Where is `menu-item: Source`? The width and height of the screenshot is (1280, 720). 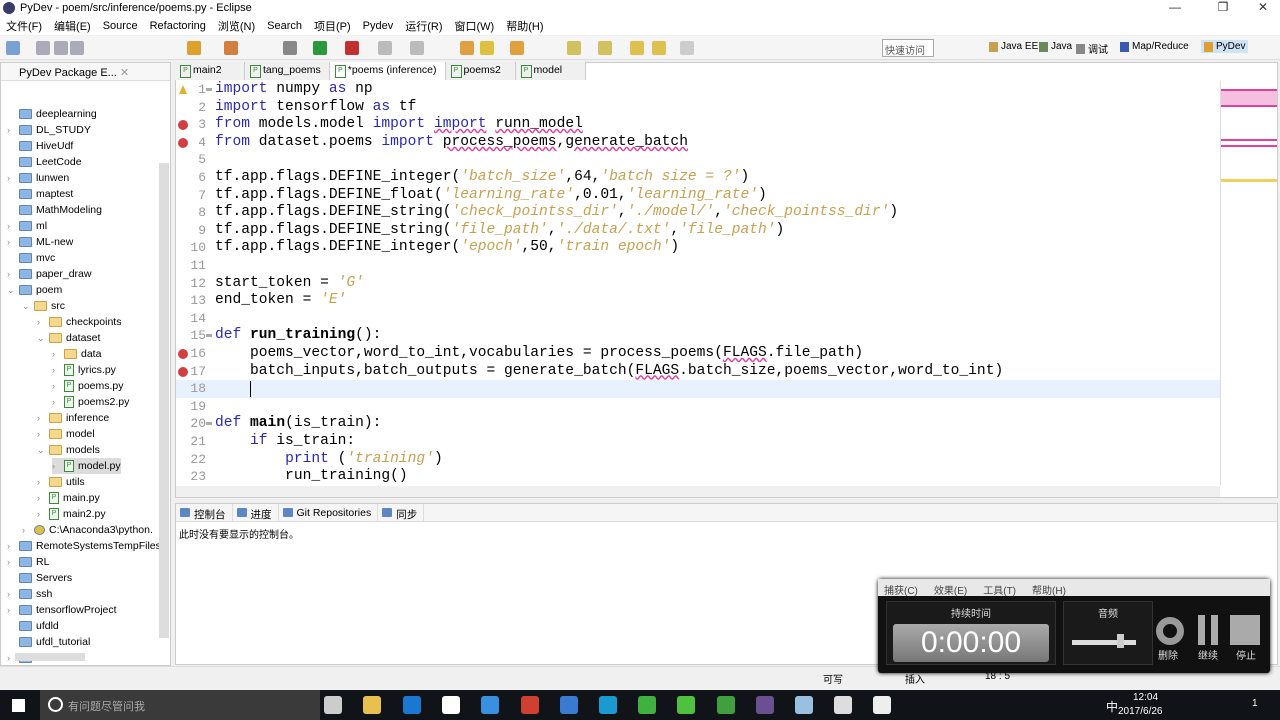
menu-item: Source is located at coordinates (120, 26).